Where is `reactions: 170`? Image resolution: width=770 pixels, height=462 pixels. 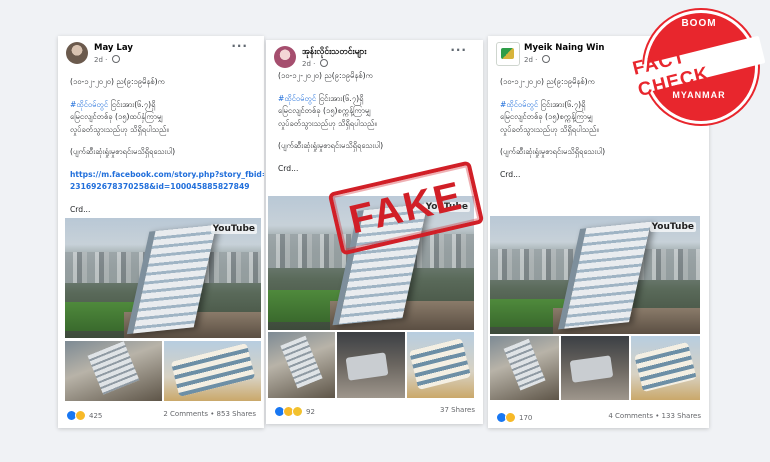
reactions: 170 is located at coordinates (514, 417).